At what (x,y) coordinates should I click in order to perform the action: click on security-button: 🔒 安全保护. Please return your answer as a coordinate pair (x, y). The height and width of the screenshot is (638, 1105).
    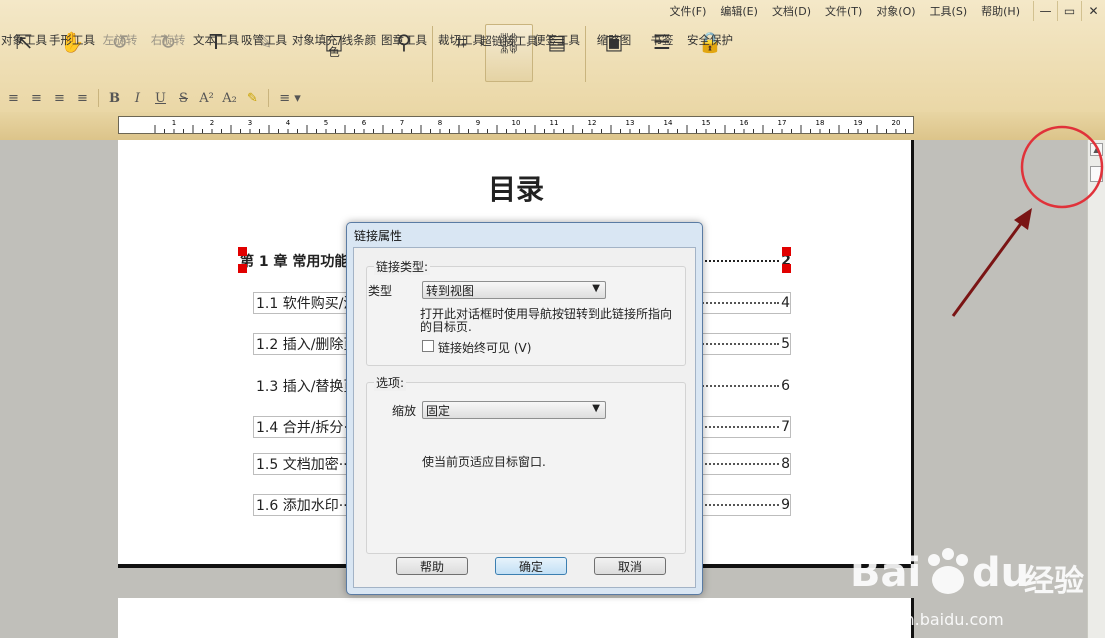
    Looking at the image, I should click on (710, 39).